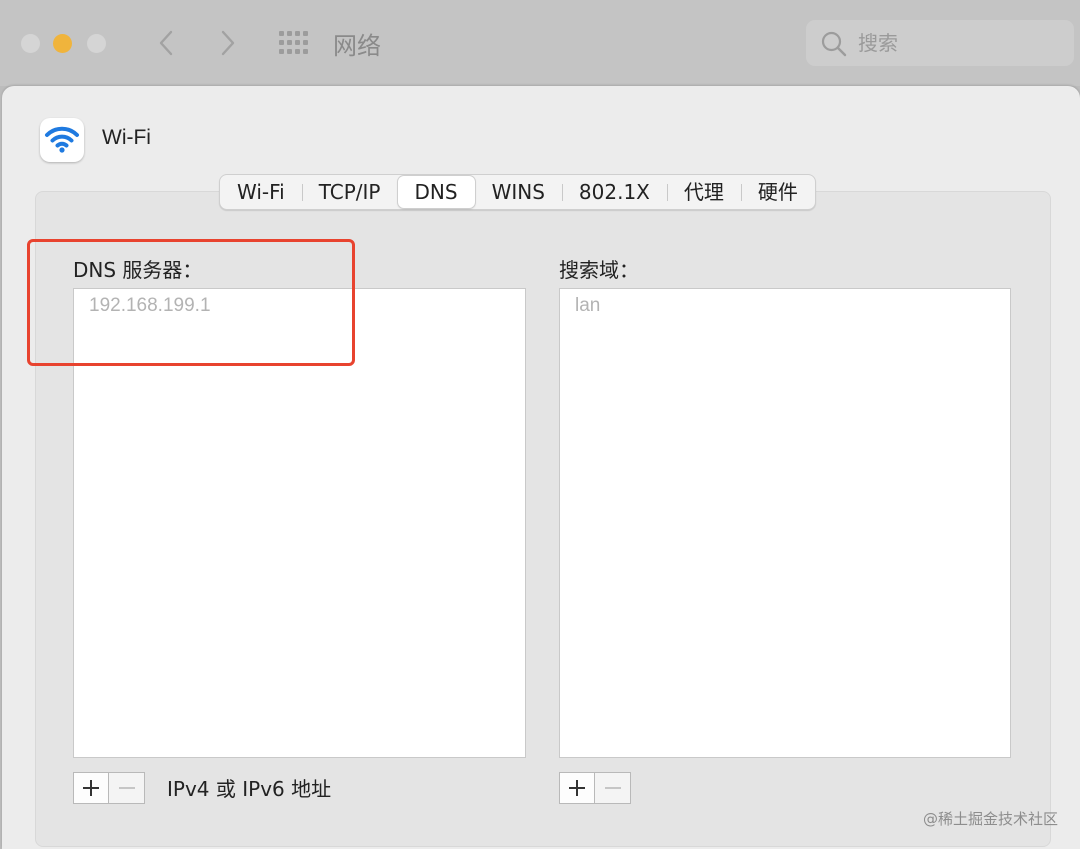  I want to click on tab-dns: DNS, so click(436, 192).